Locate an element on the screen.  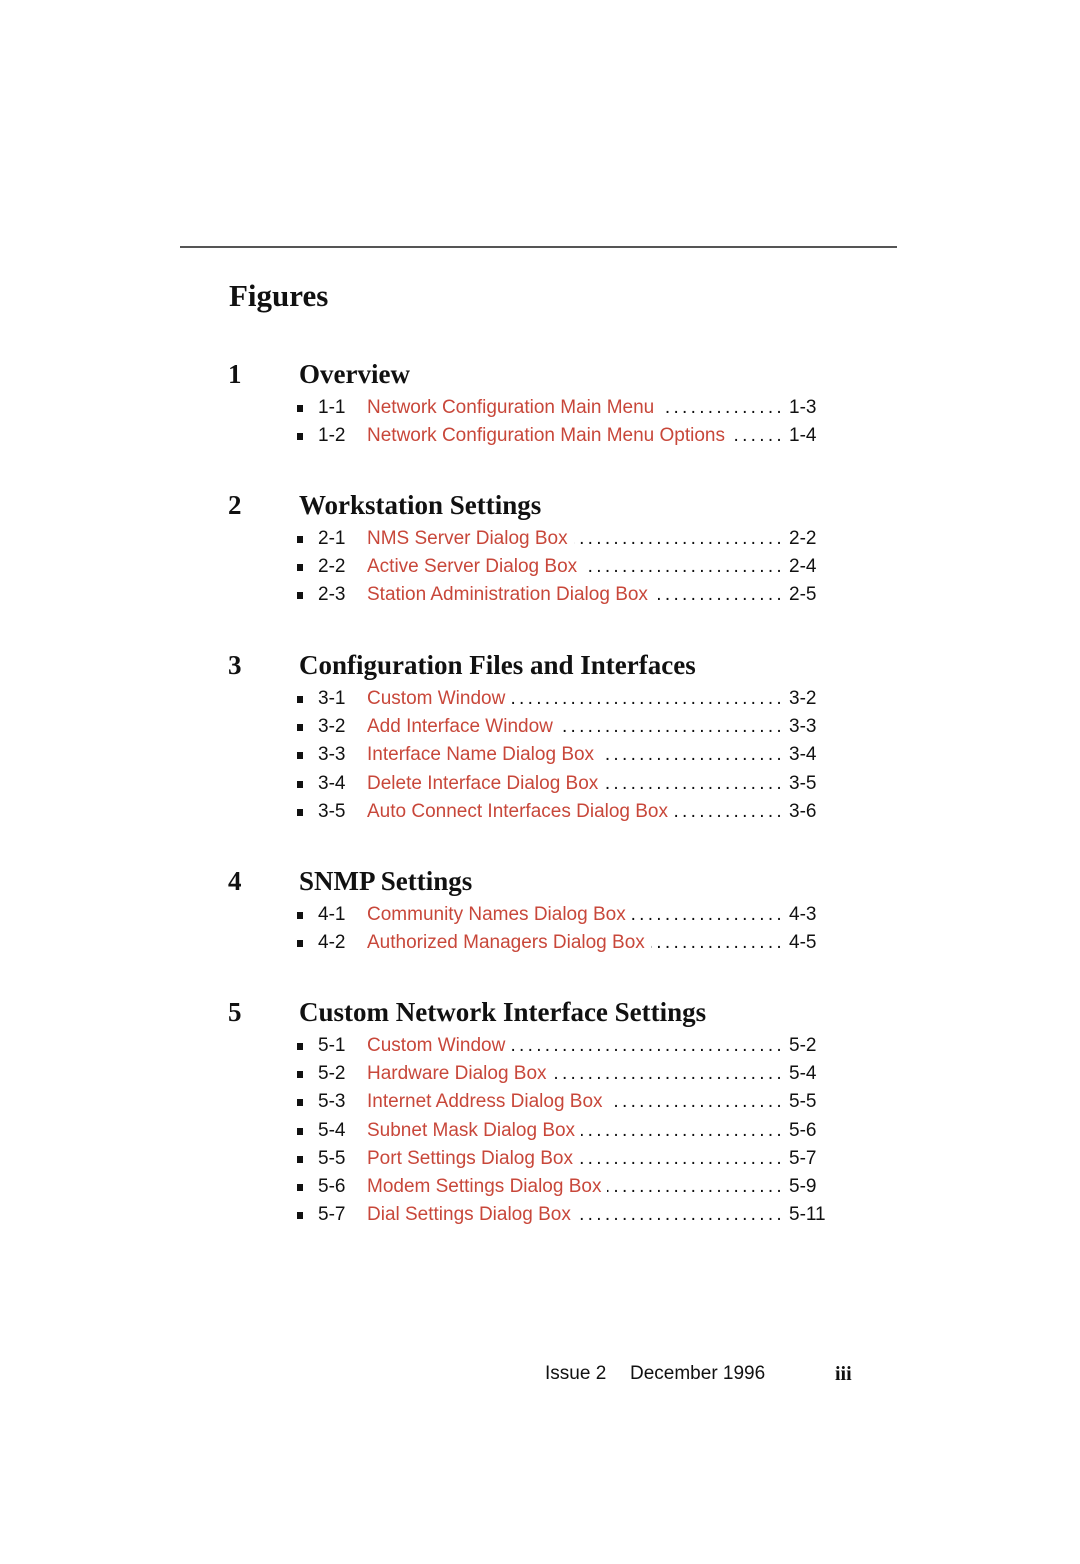
figure-title-link: Network Configuration Main Menu is located at coordinates (514, 408).